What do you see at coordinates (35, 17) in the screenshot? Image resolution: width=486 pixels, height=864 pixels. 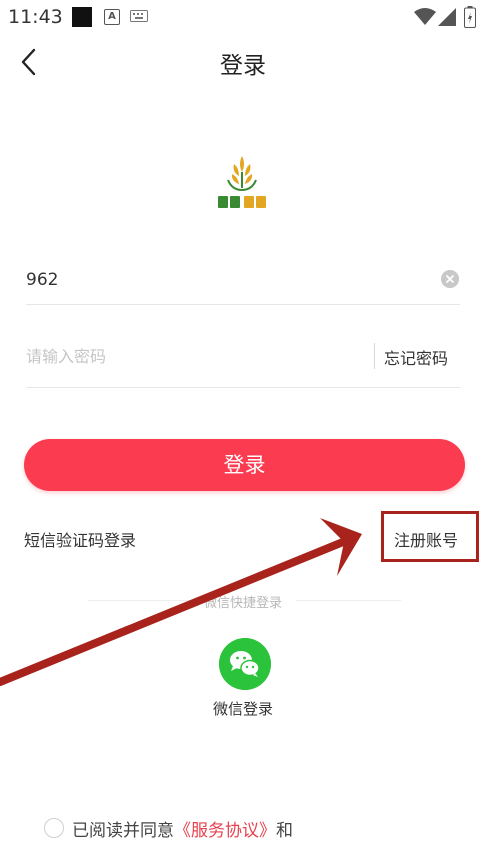 I see `status-time: 11:43` at bounding box center [35, 17].